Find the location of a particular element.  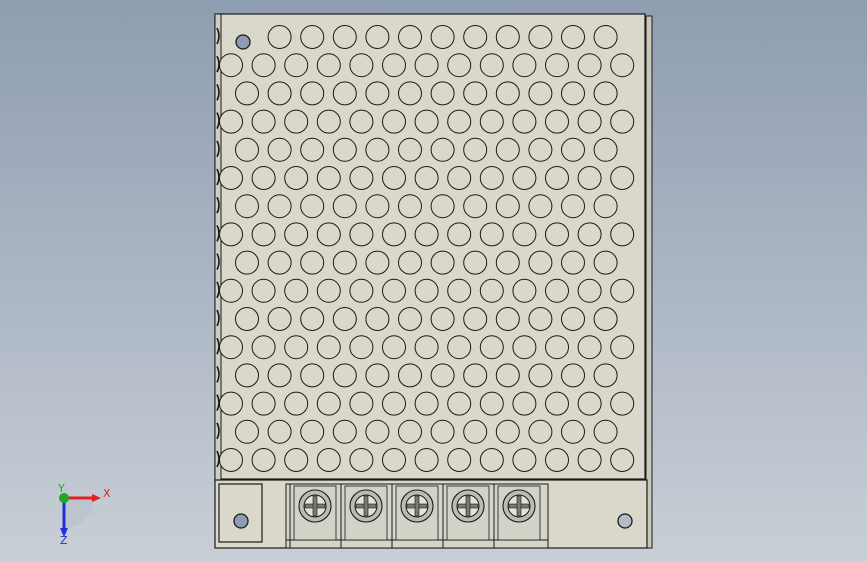

triad-x-label: X is located at coordinates (107, 493).